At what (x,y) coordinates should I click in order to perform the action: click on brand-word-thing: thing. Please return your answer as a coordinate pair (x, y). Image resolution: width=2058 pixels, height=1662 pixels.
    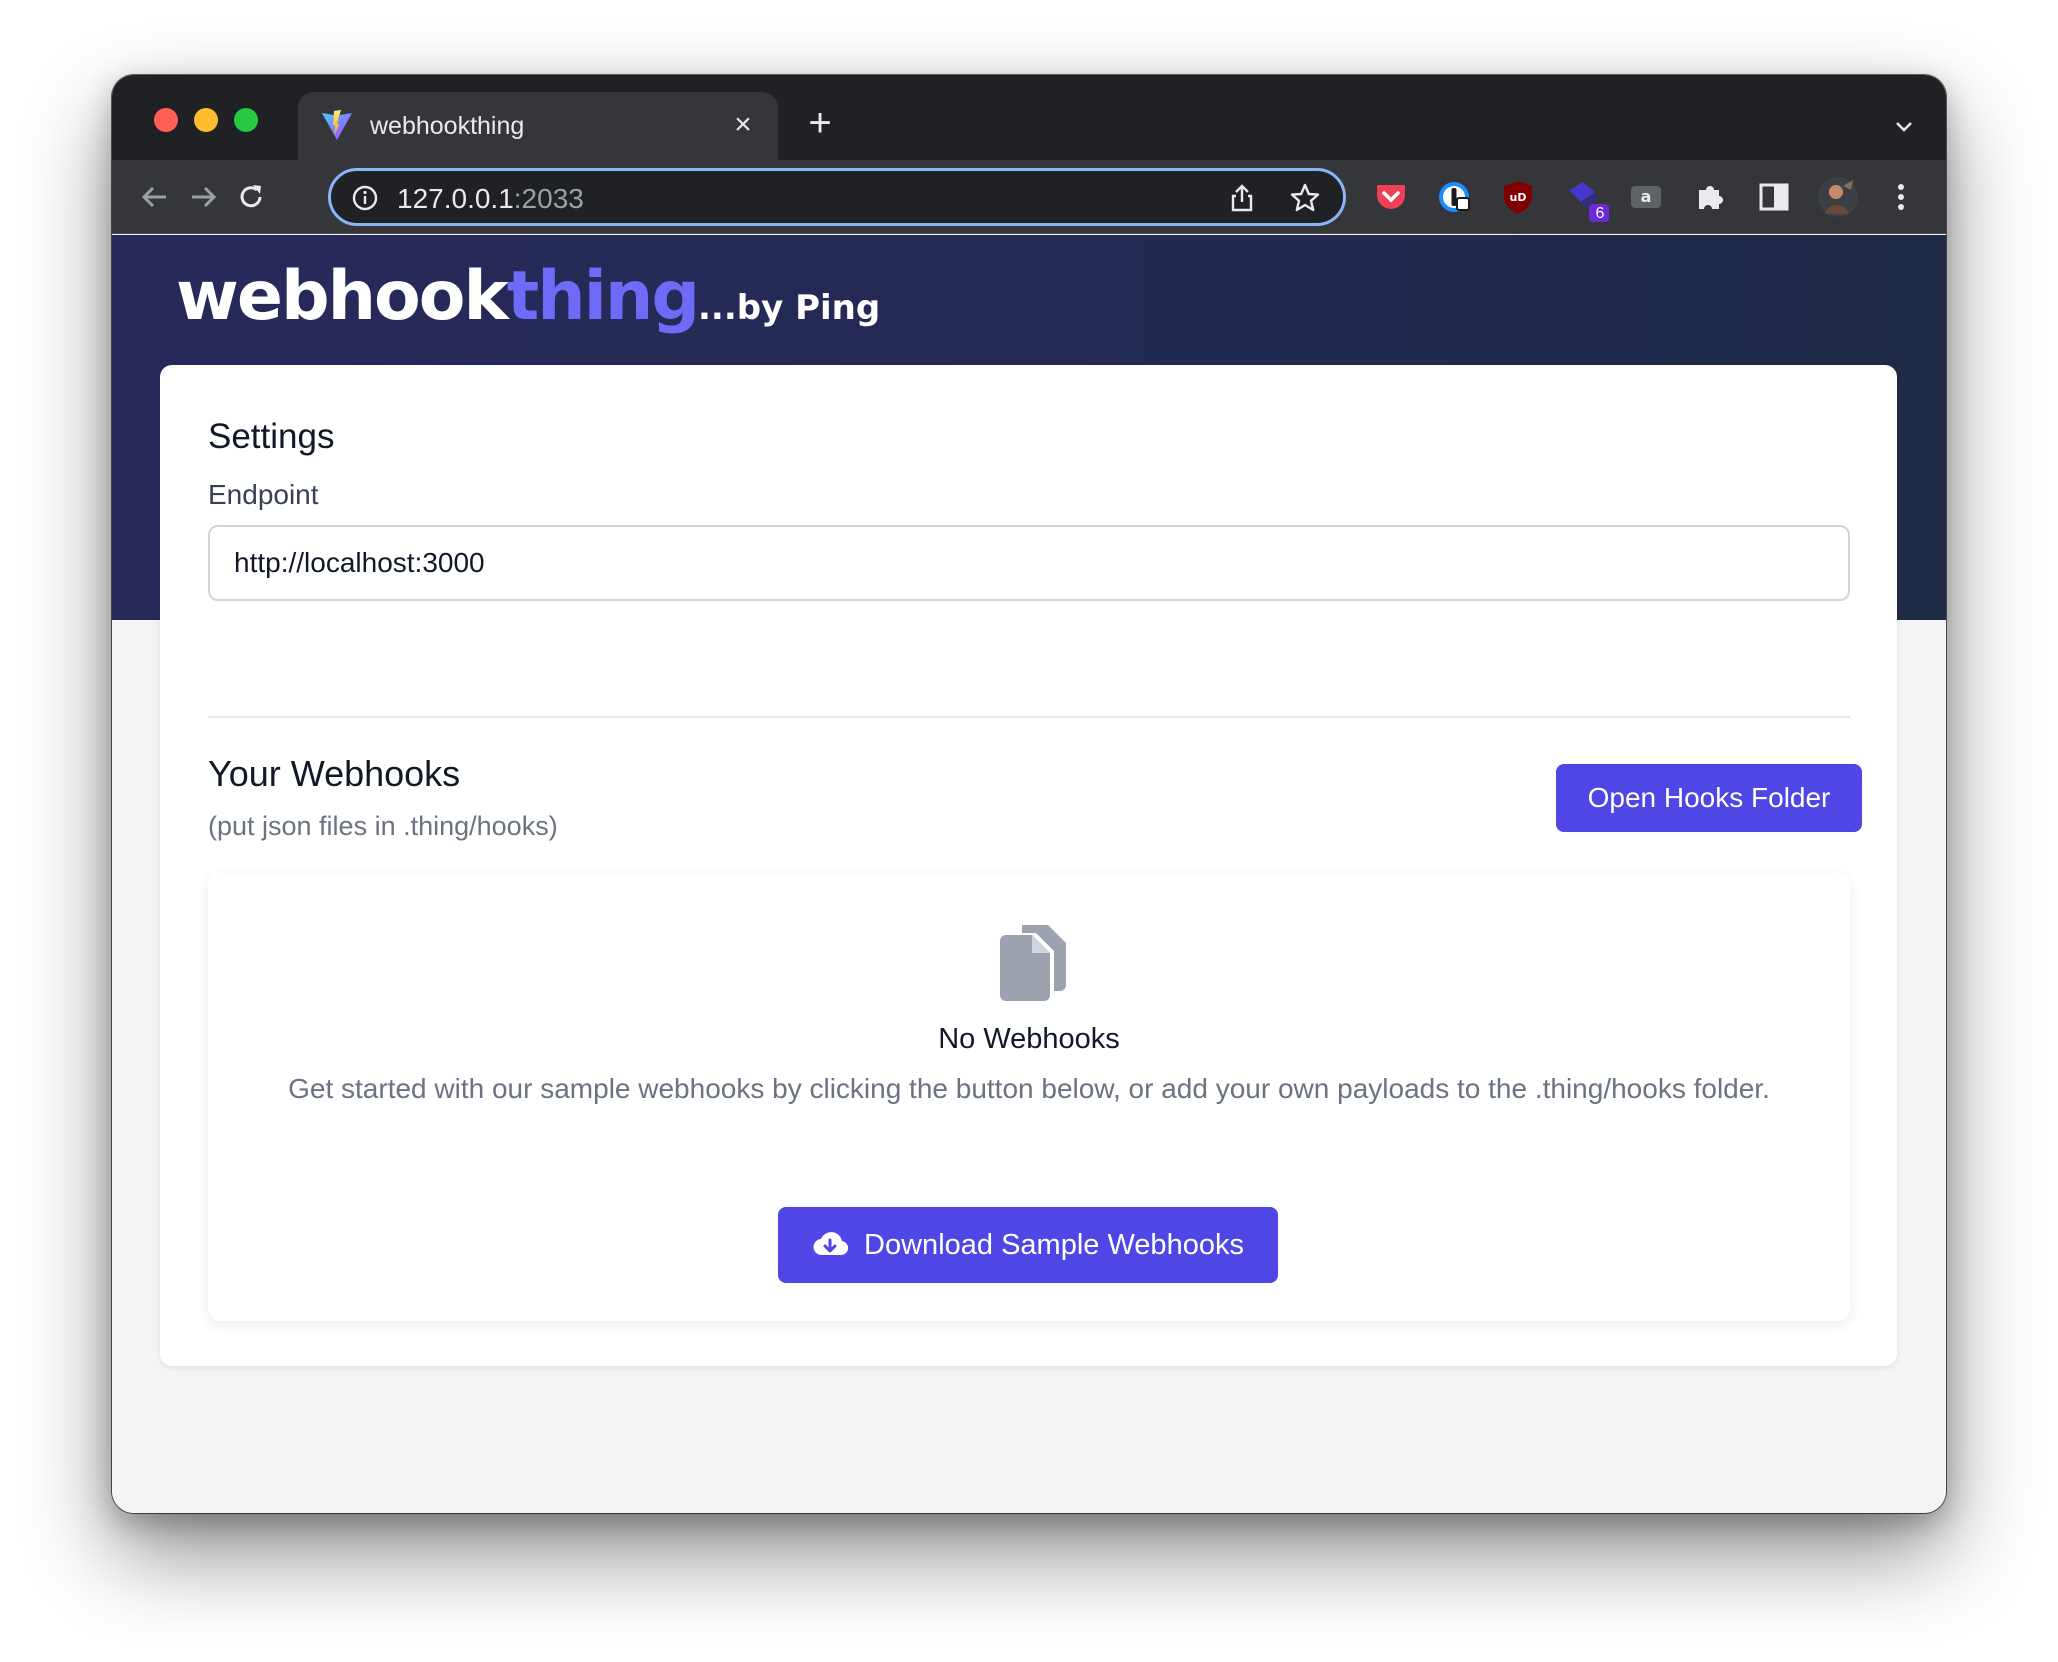
    Looking at the image, I should click on (603, 296).